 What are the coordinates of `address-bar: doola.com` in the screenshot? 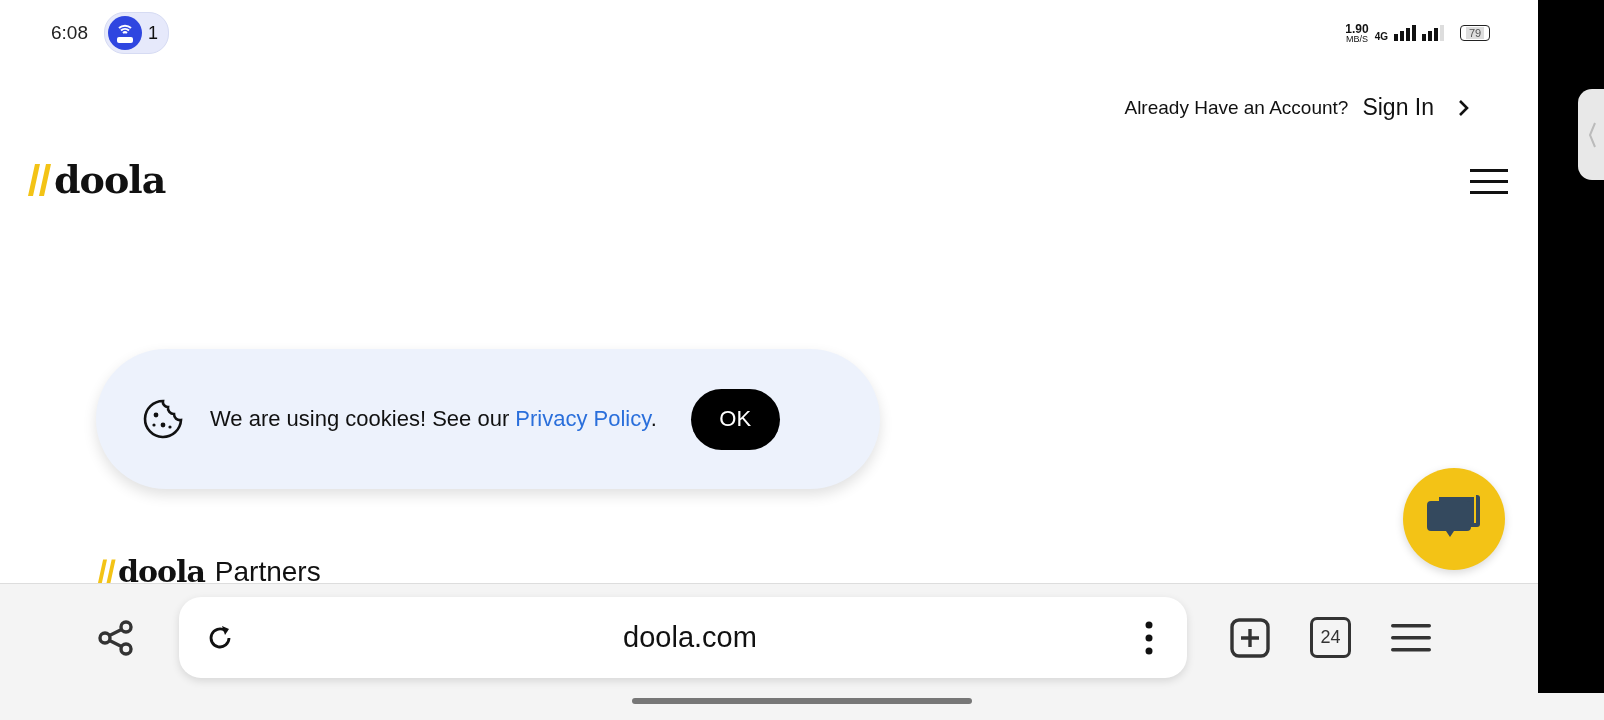 It's located at (683, 637).